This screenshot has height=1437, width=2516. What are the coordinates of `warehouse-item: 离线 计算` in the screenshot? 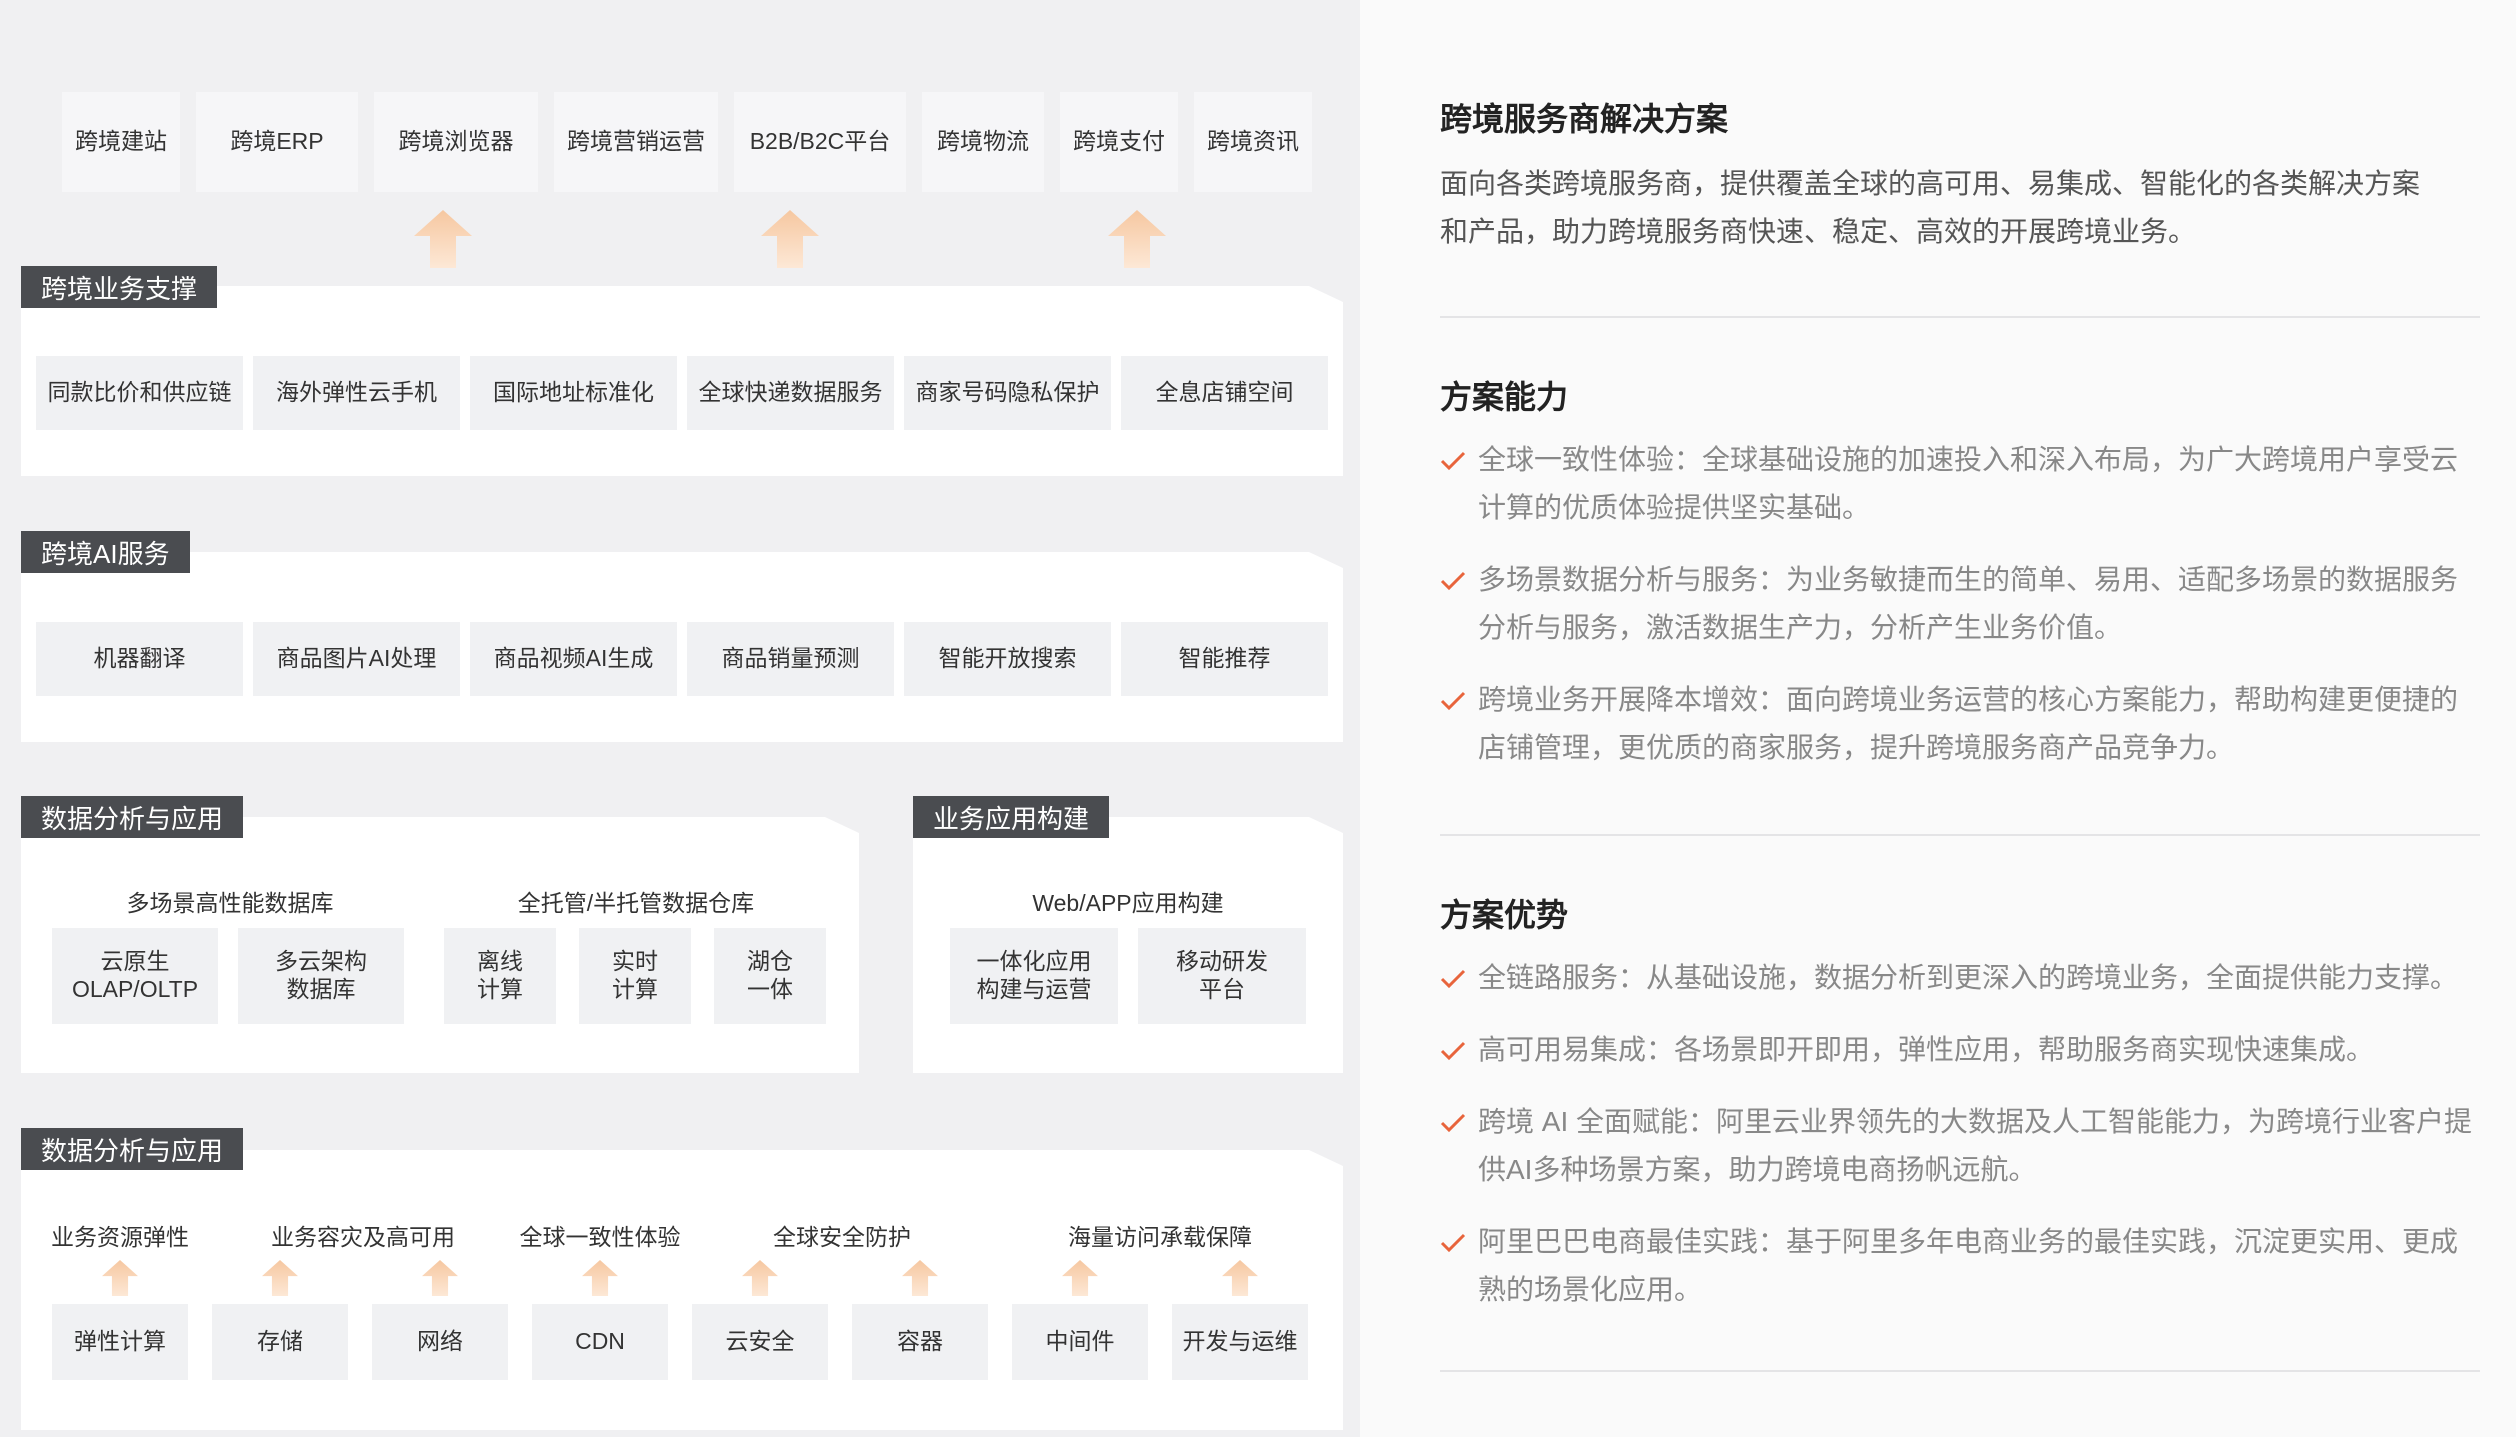 It's located at (500, 976).